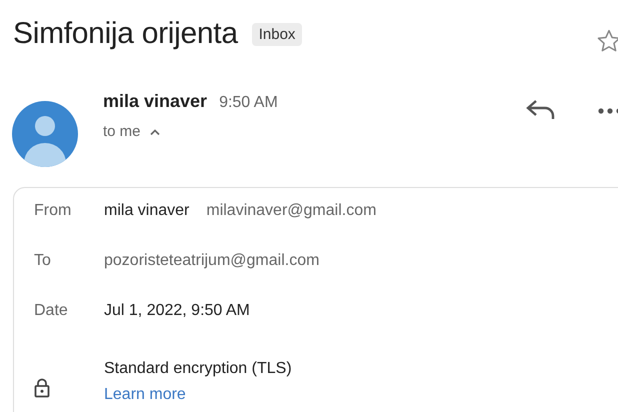  What do you see at coordinates (53, 211) in the screenshot?
I see `field-label: From` at bounding box center [53, 211].